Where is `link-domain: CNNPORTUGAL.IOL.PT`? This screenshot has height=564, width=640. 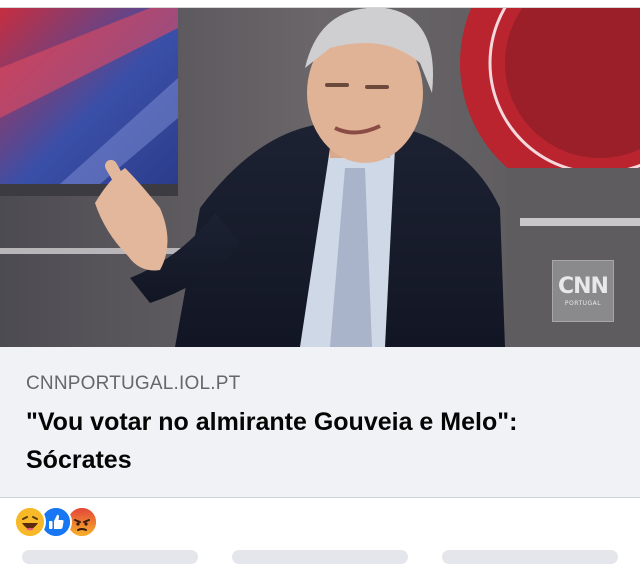
link-domain: CNNPORTUGAL.IOL.PT is located at coordinates (133, 383).